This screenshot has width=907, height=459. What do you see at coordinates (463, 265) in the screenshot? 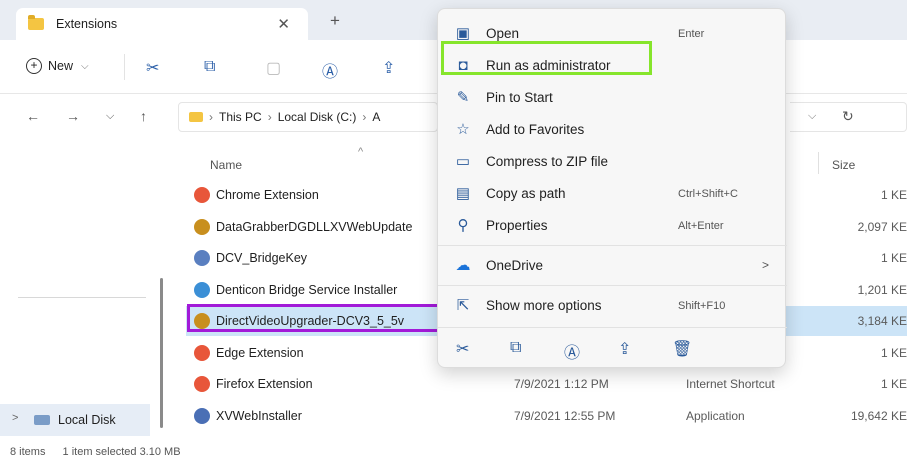
I see `onedrive-icon: ☁` at bounding box center [463, 265].